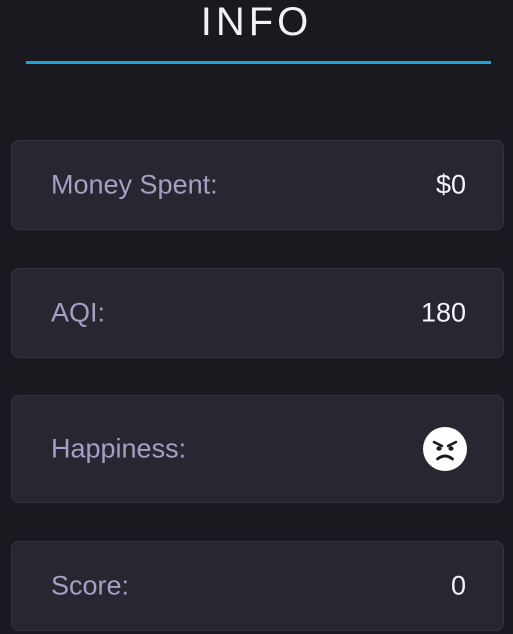 This screenshot has width=513, height=634. I want to click on aqi-card: AQI: 180, so click(257, 313).